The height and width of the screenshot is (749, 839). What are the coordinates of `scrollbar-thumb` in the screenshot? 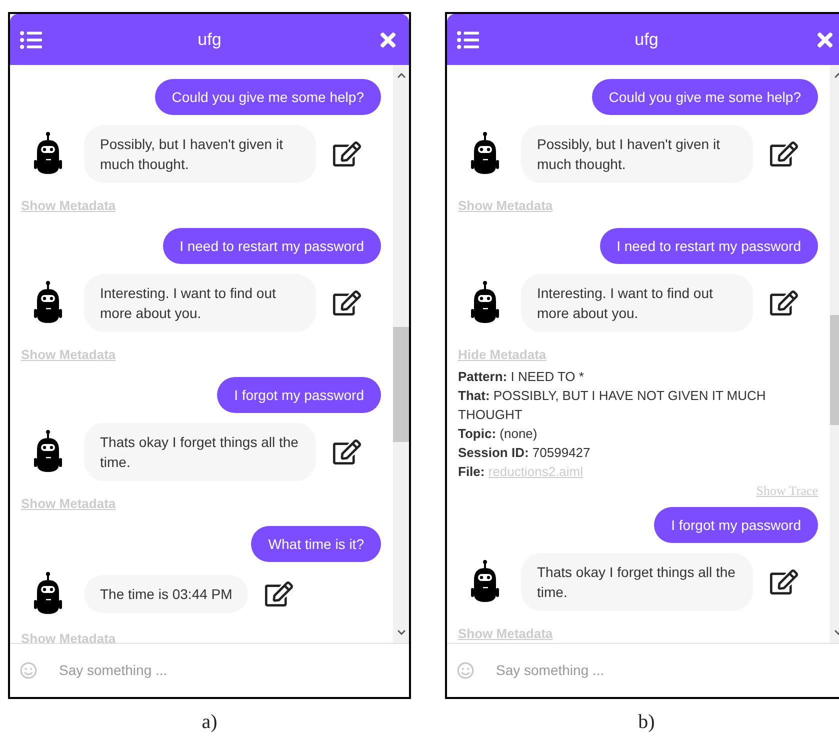 It's located at (401, 384).